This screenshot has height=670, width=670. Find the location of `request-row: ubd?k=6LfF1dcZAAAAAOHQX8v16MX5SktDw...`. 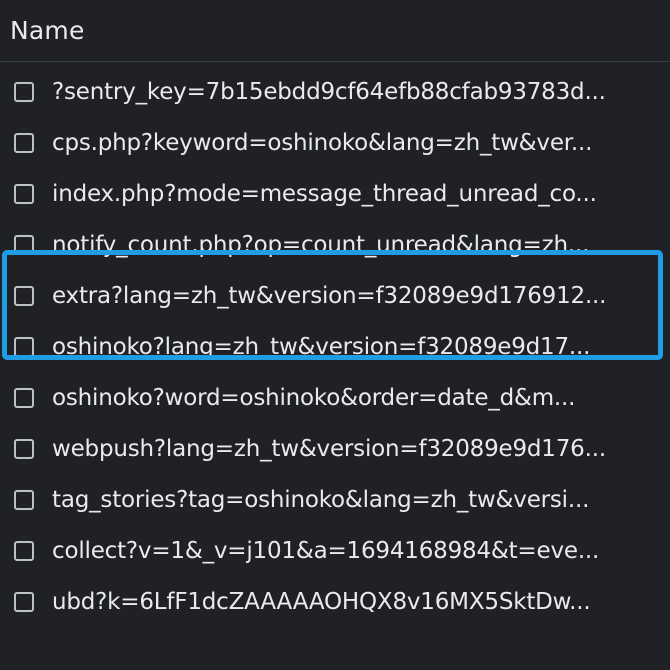

request-row: ubd?k=6LfF1dcZAAAAAOHQX8v16MX5SktDw... is located at coordinates (335, 601).